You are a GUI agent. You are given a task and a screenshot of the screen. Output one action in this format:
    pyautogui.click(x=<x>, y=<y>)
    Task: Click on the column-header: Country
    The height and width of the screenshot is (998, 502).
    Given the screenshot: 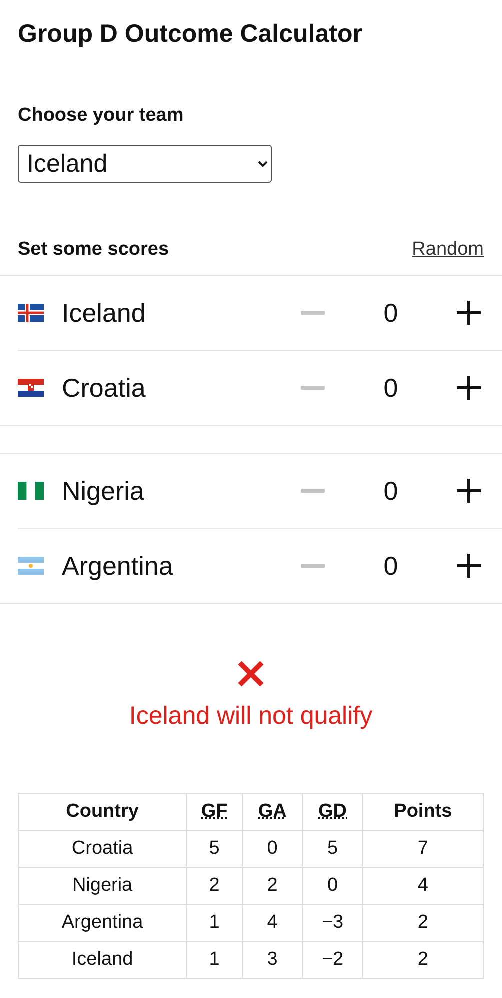 What is the action you would take?
    pyautogui.click(x=102, y=812)
    